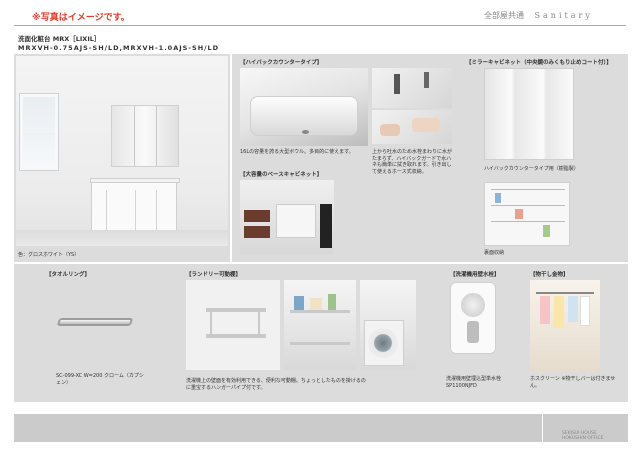 The image size is (640, 452). What do you see at coordinates (527, 214) in the screenshot?
I see `mirror-back-storage-photo` at bounding box center [527, 214].